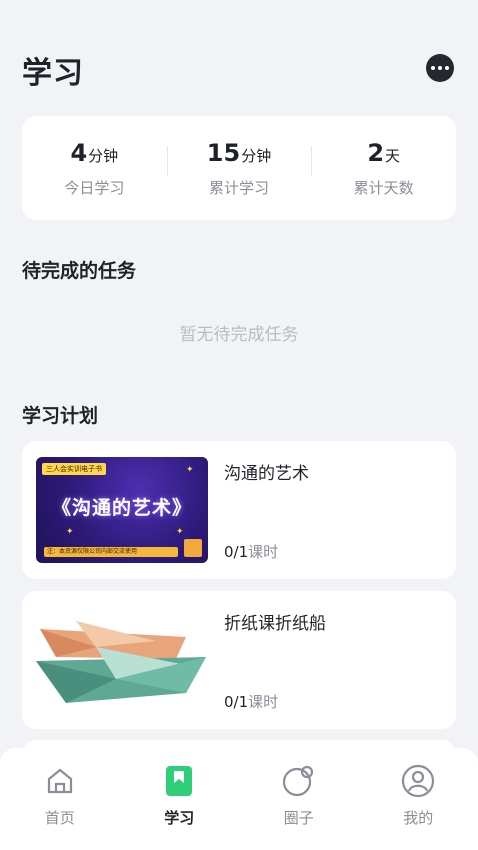 The height and width of the screenshot is (850, 478). Describe the element at coordinates (298, 818) in the screenshot. I see `tab-label: 圈子` at that location.